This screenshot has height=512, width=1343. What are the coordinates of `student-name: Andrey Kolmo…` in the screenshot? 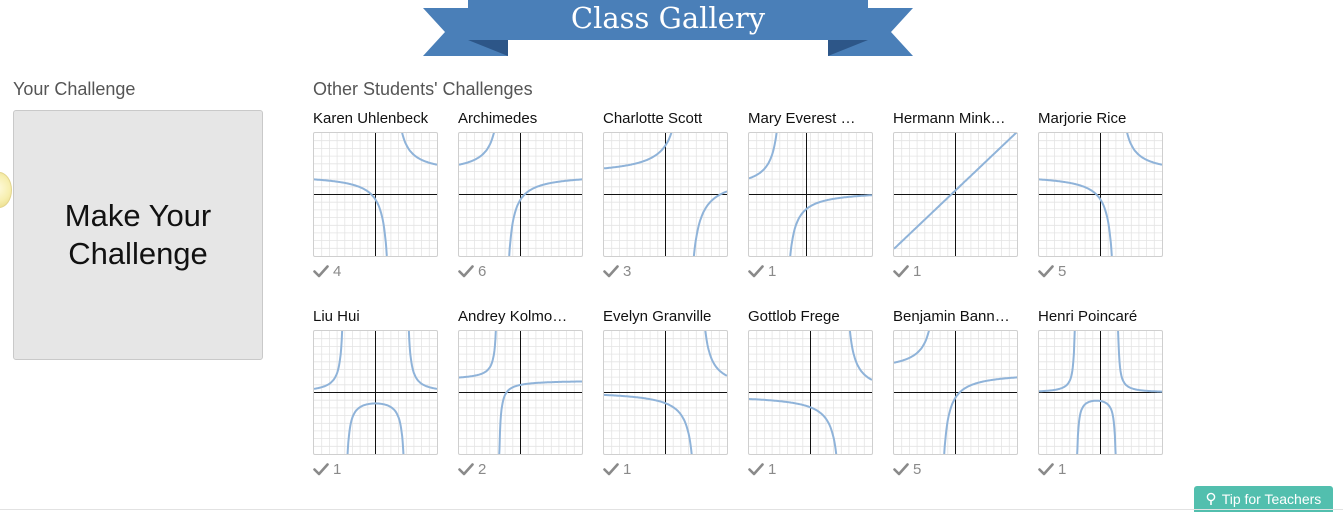 It's located at (513, 316).